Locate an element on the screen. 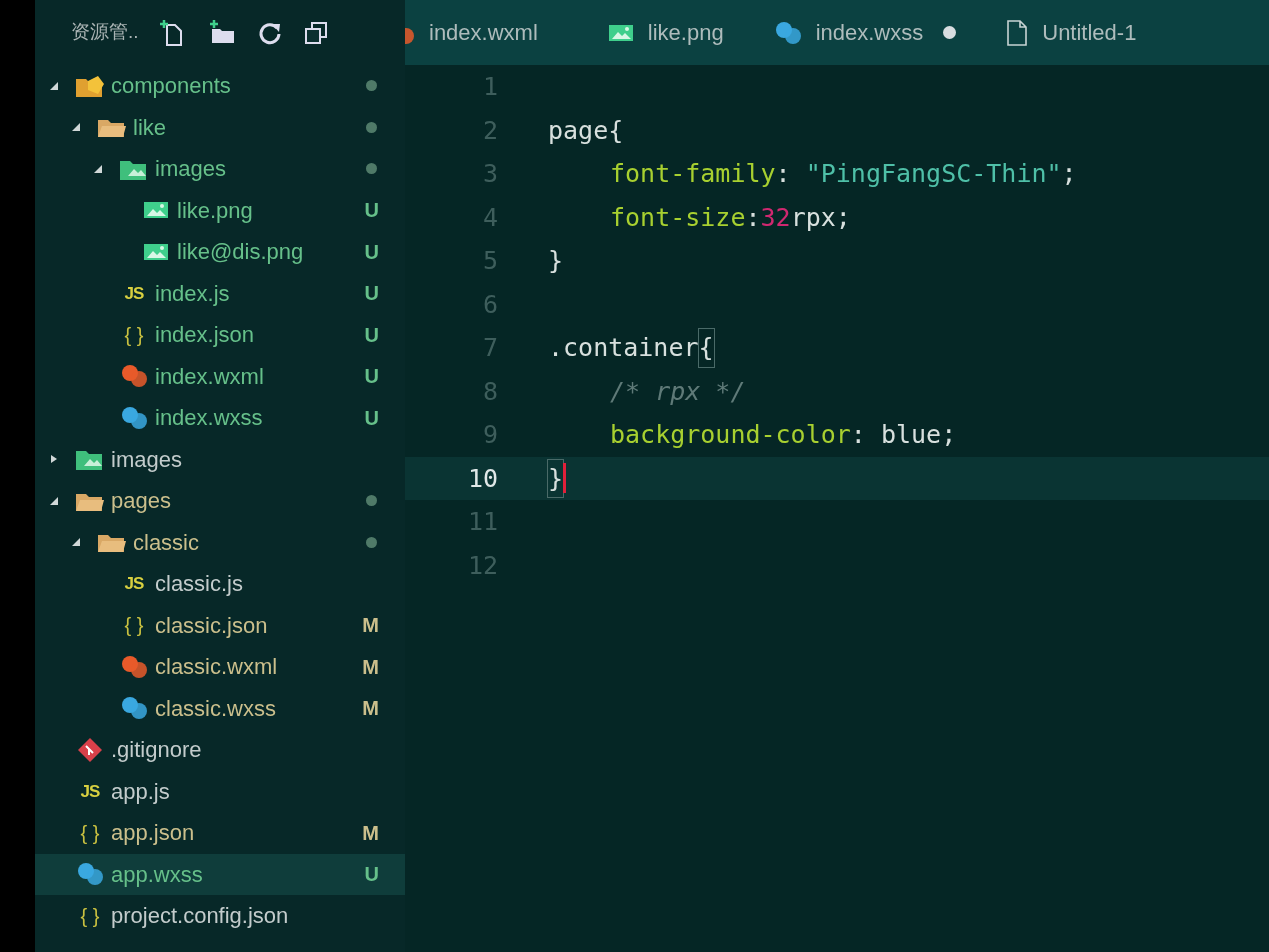 This screenshot has height=952, width=1269. tab-label: like.png is located at coordinates (685, 33).